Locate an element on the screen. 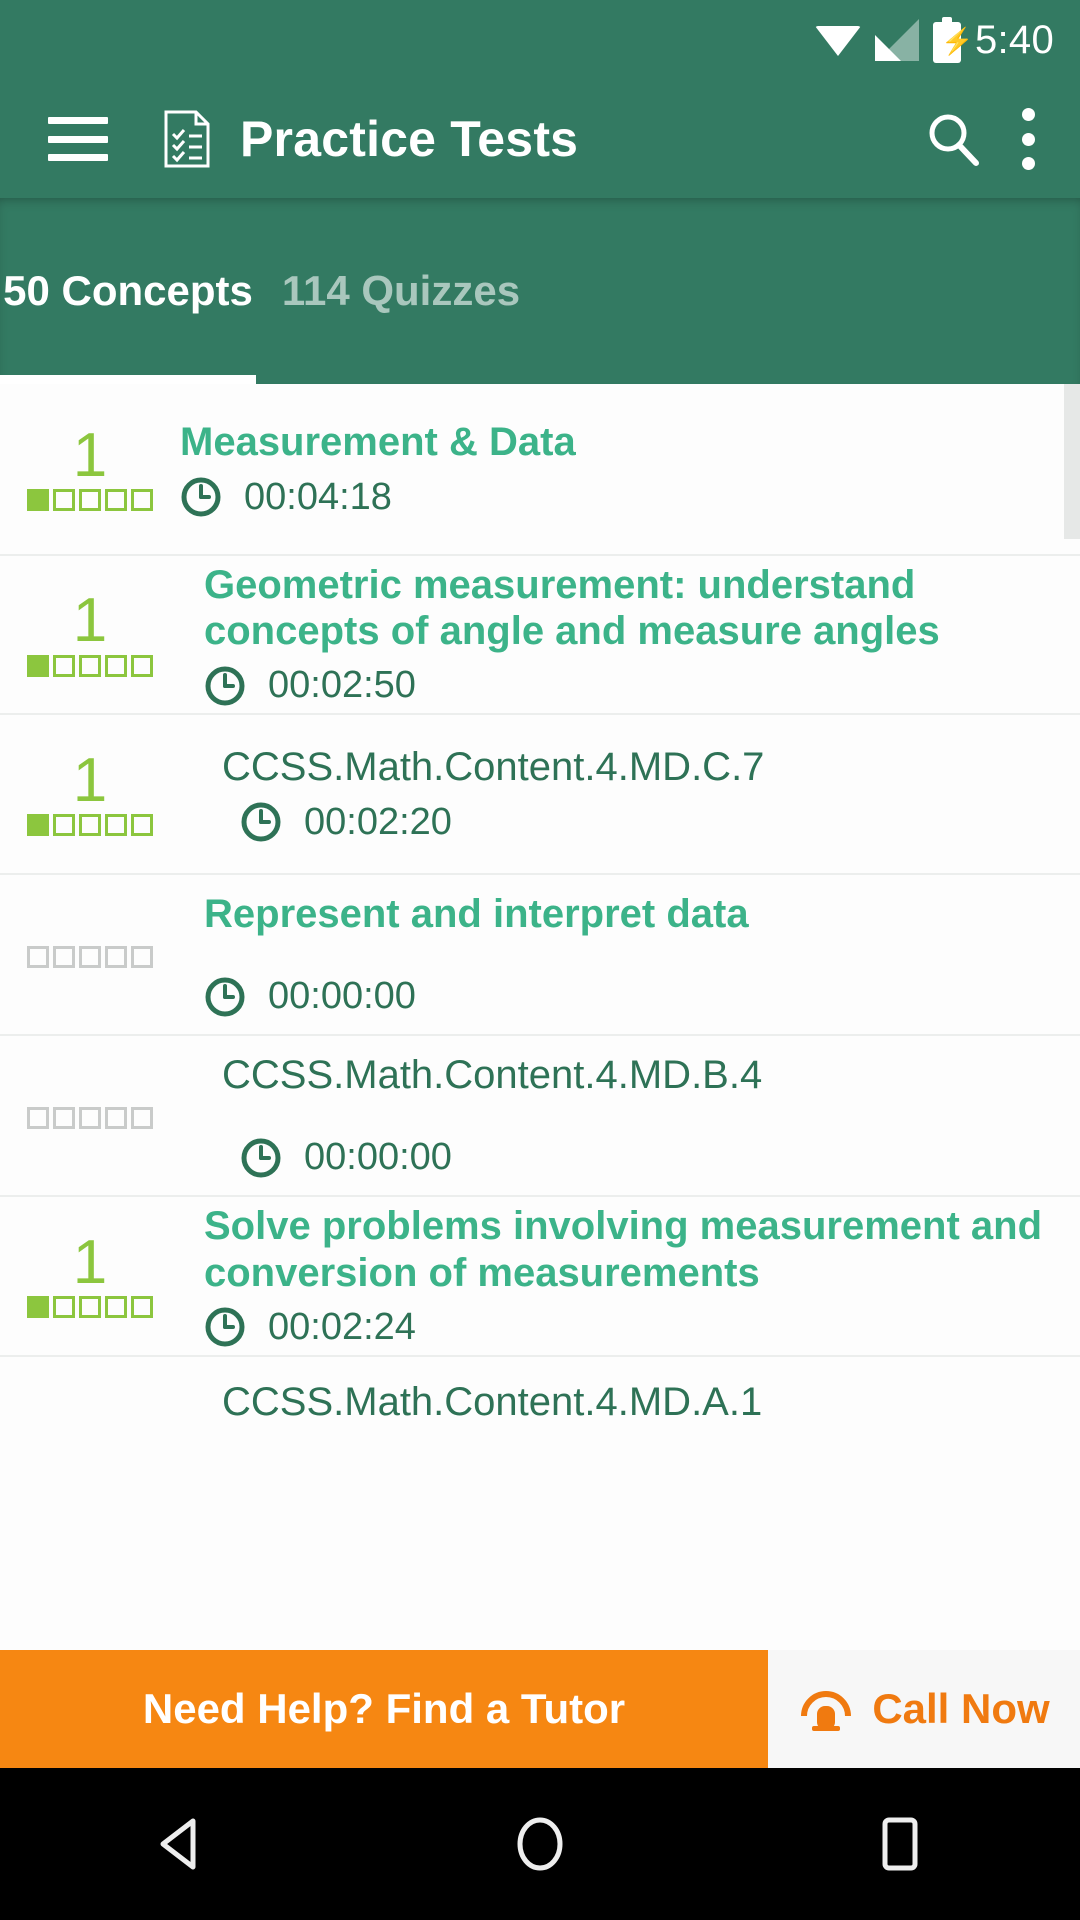 Image resolution: width=1080 pixels, height=1920 pixels. tab-concepts-label: 50 Concepts is located at coordinates (128, 290).